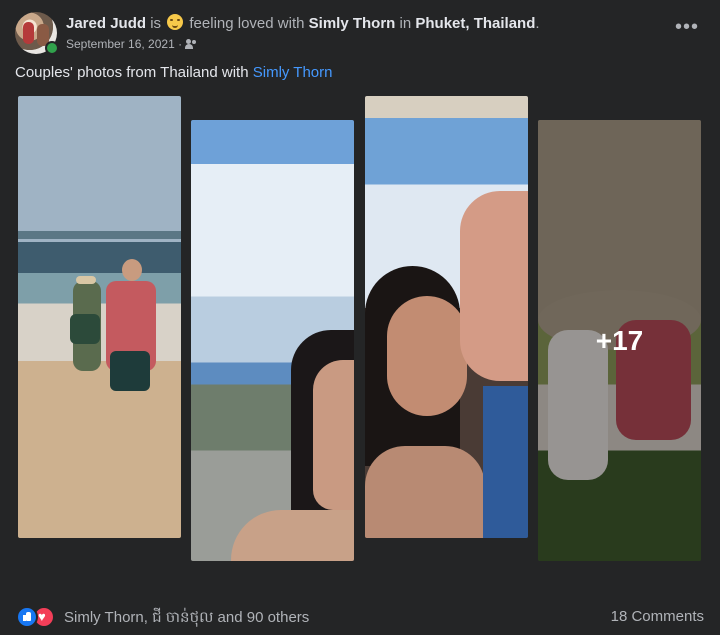  Describe the element at coordinates (687, 28) in the screenshot. I see `more-options-icon: •••` at that location.